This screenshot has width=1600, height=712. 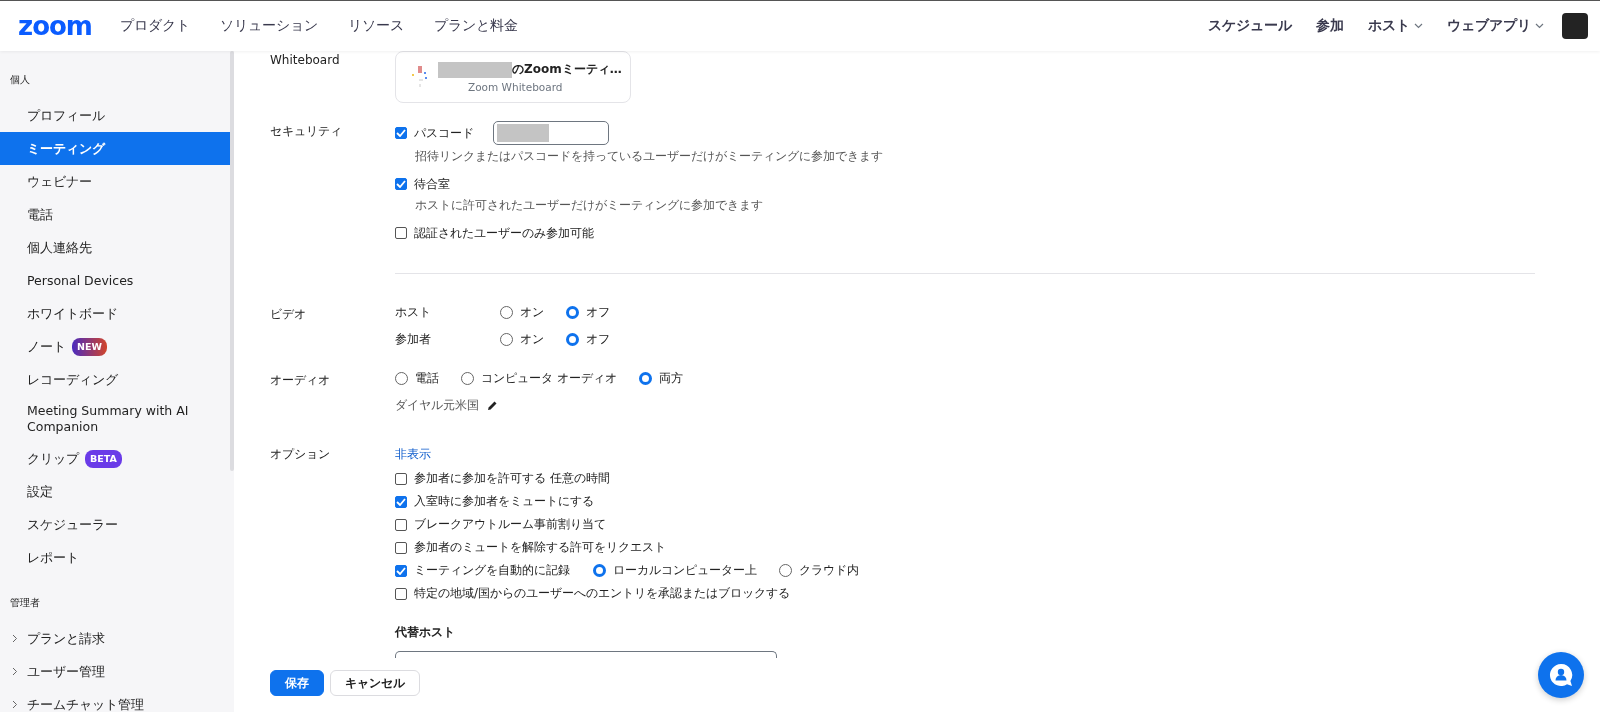 I want to click on setting-label: セキュリティ, so click(x=306, y=131).